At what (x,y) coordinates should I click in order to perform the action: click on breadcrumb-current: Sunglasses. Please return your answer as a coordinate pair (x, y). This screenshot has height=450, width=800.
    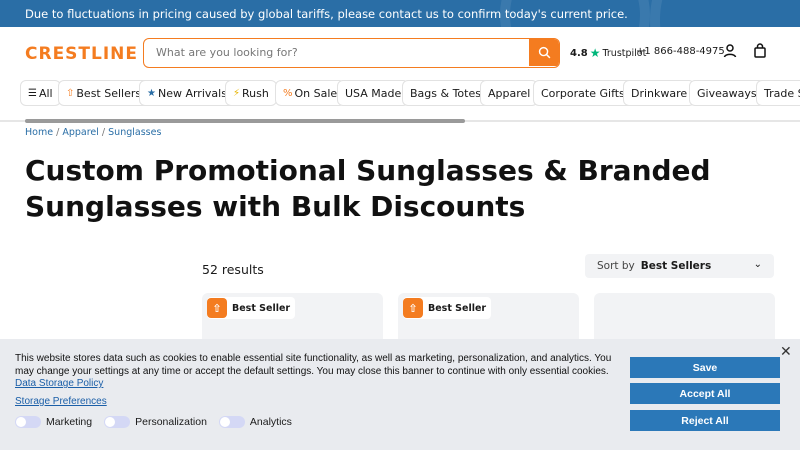
    Looking at the image, I should click on (135, 132).